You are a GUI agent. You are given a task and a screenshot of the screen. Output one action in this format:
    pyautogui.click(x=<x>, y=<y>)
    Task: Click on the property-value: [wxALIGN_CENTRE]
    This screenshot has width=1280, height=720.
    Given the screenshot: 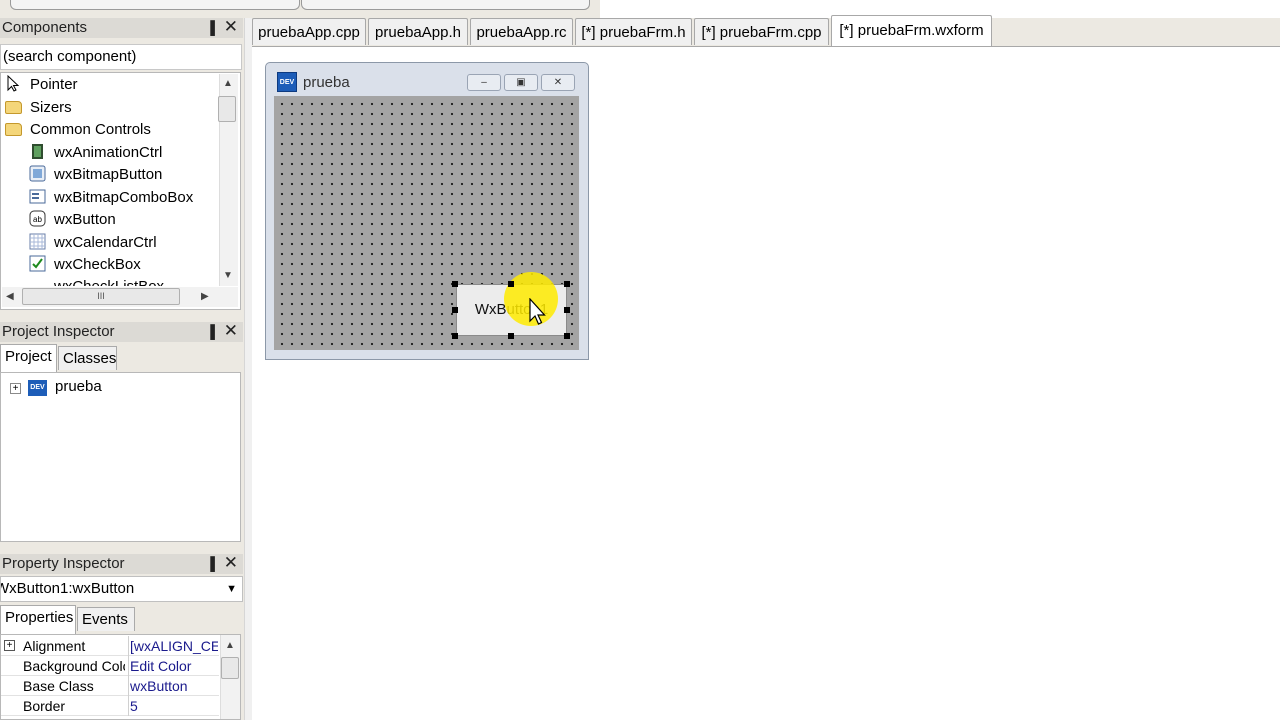 What is the action you would take?
    pyautogui.click(x=173, y=646)
    